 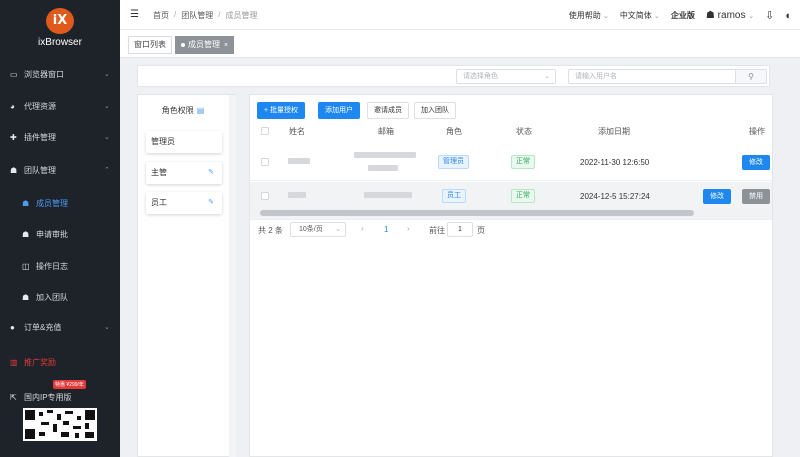 What do you see at coordinates (596, 76) in the screenshot?
I see `search-placeholder: 请输入用户名` at bounding box center [596, 76].